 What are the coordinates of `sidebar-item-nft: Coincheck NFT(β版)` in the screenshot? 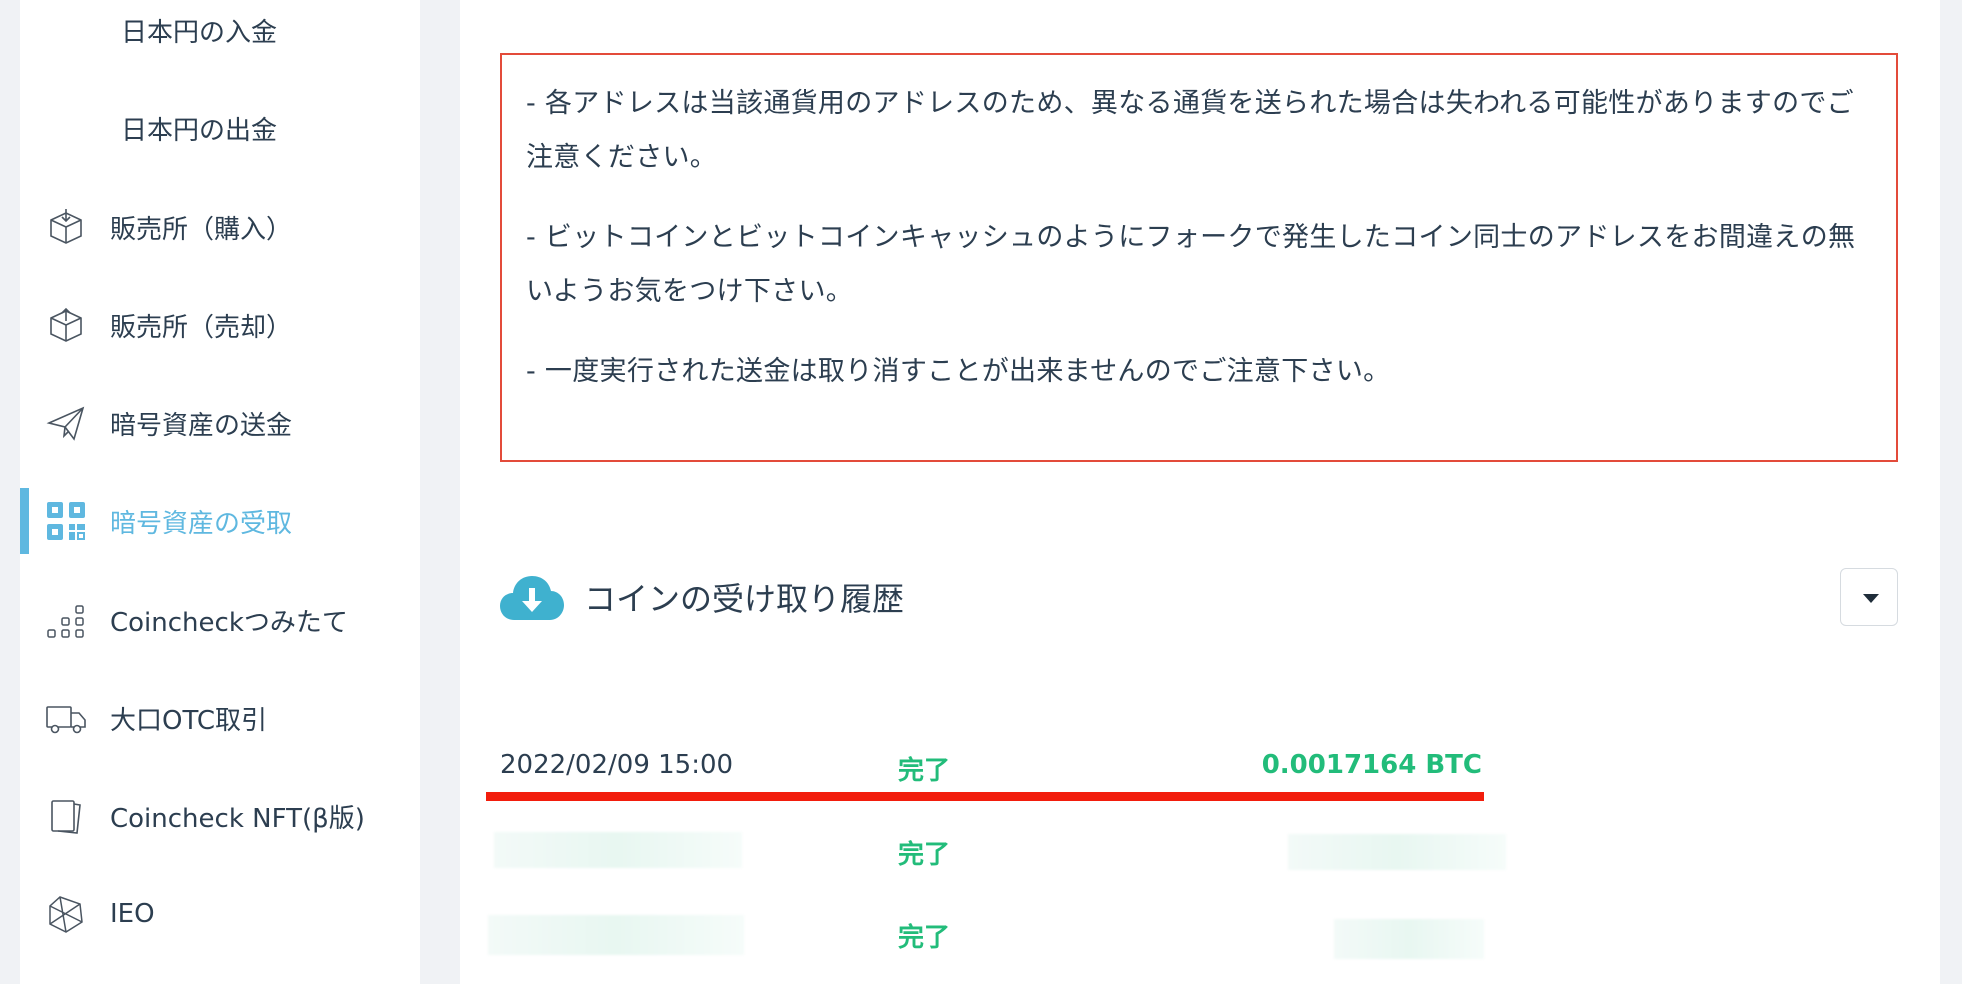 It's located at (220, 816).